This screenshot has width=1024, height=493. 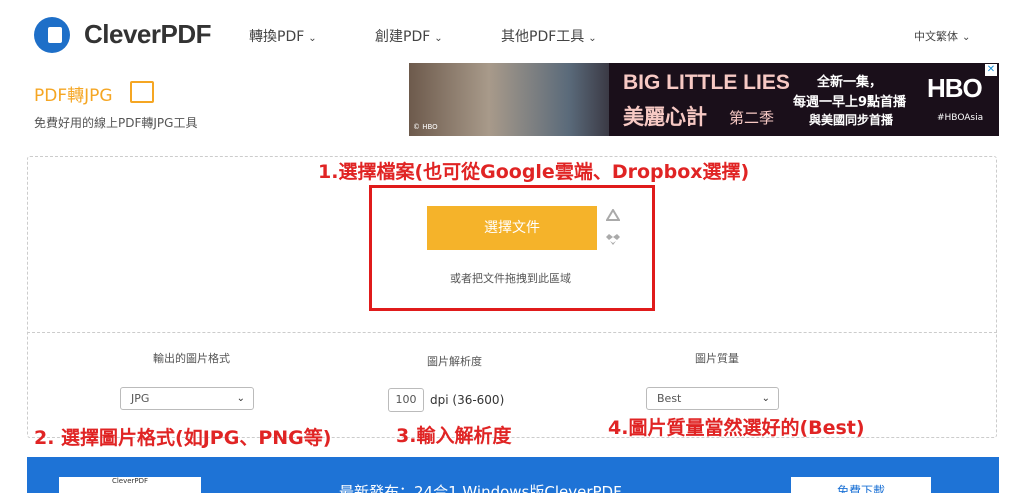 What do you see at coordinates (425, 127) in the screenshot?
I see `ad-photo-tag: © HBO` at bounding box center [425, 127].